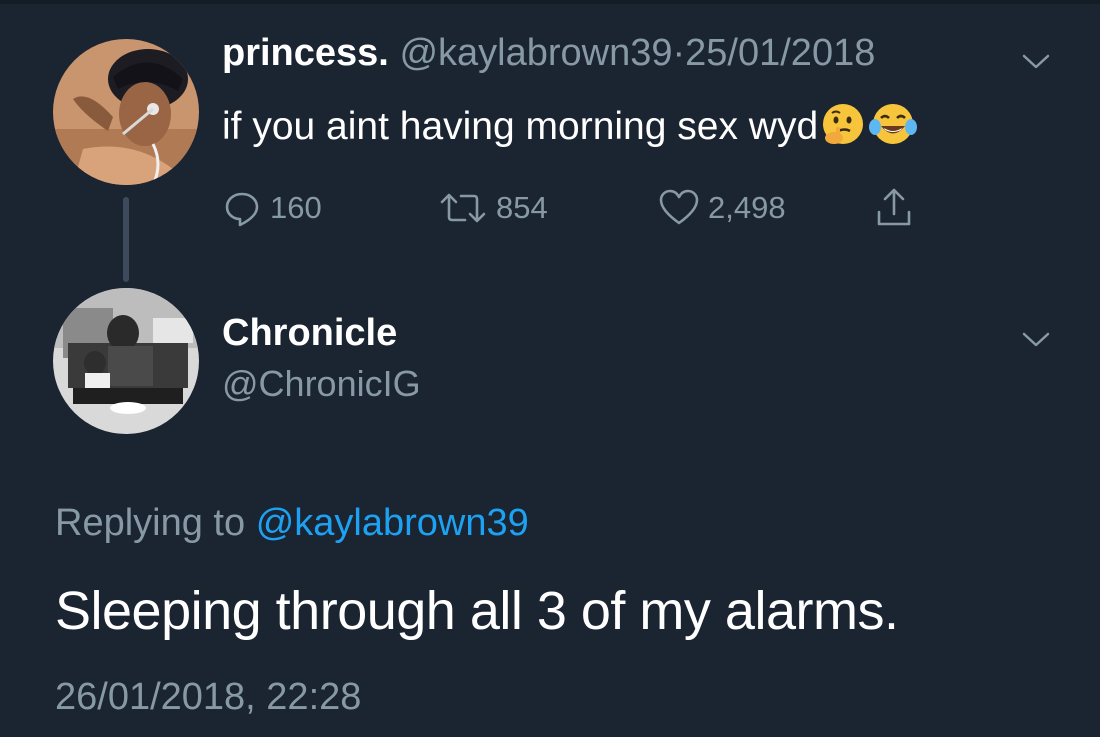 The width and height of the screenshot is (1100, 737). Describe the element at coordinates (321, 384) in the screenshot. I see `reply-handle: @ChronicIG` at that location.